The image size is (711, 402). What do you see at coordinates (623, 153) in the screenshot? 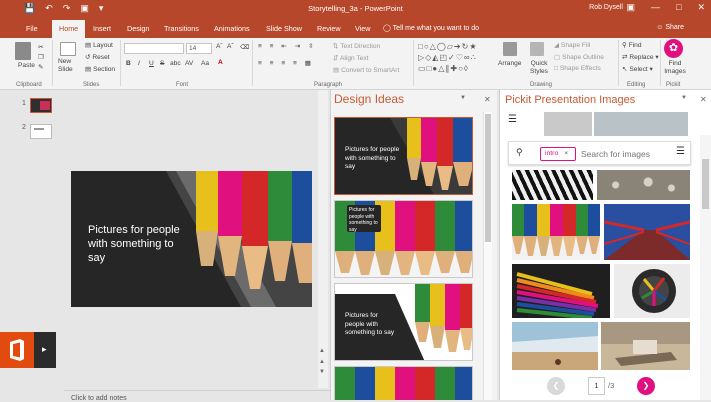
I see `search-input` at bounding box center [623, 153].